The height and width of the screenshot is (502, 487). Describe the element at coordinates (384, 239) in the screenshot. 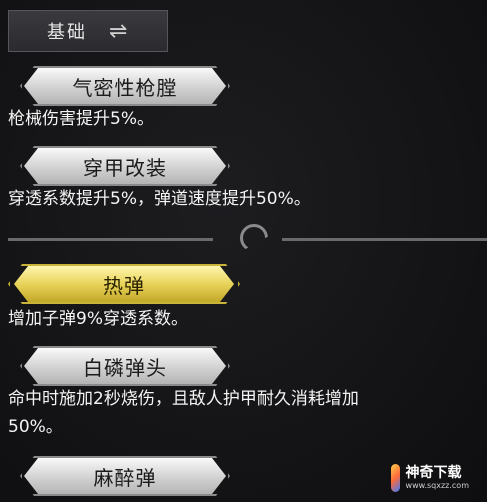

I see `divider-right` at that location.